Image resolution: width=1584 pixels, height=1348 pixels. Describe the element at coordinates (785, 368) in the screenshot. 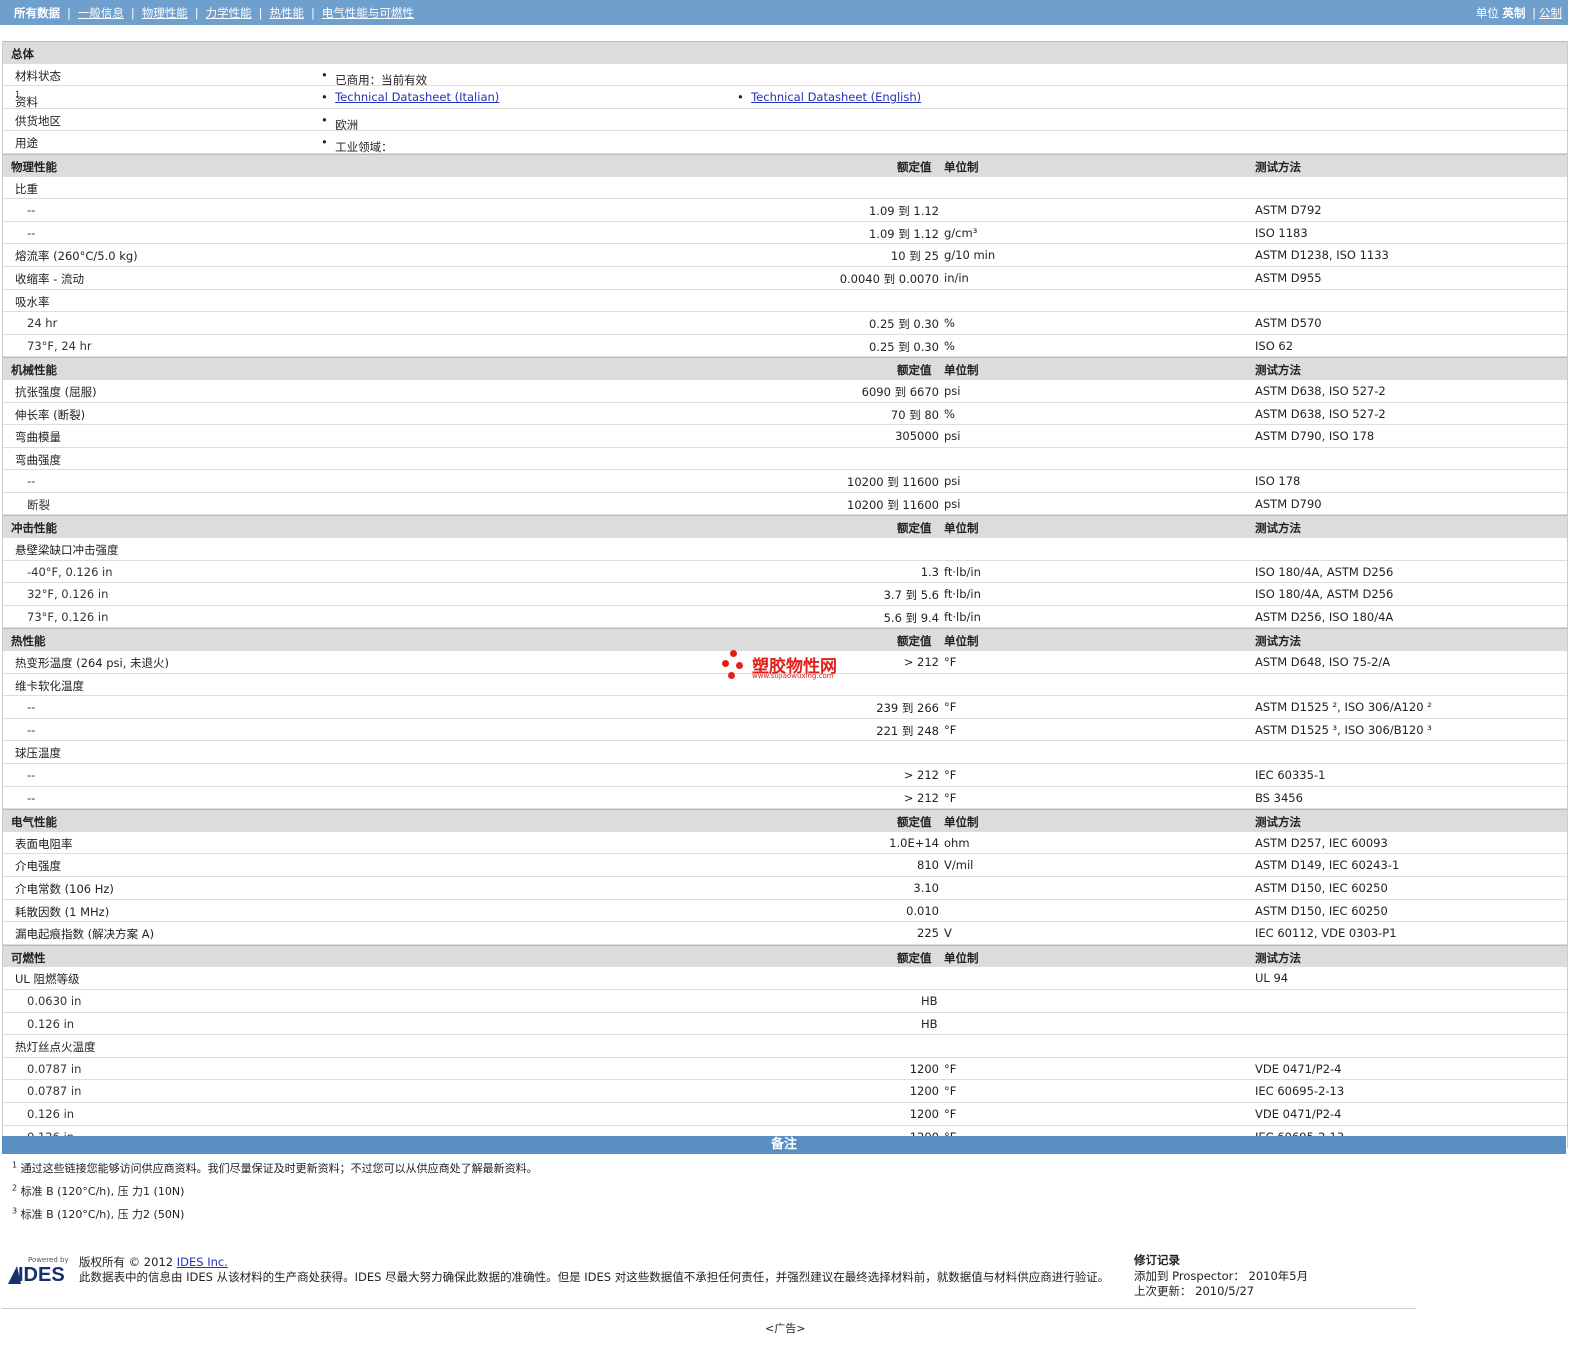

I see `section-mechanical: 机械性能 额定值 单位制 测试方法` at that location.